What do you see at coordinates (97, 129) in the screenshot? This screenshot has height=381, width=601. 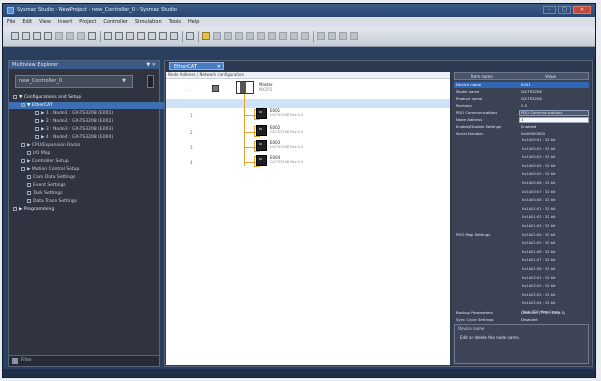 I see `tree-item: ▶ 3 : Node3 : GX-TS3208 (E003)` at bounding box center [97, 129].